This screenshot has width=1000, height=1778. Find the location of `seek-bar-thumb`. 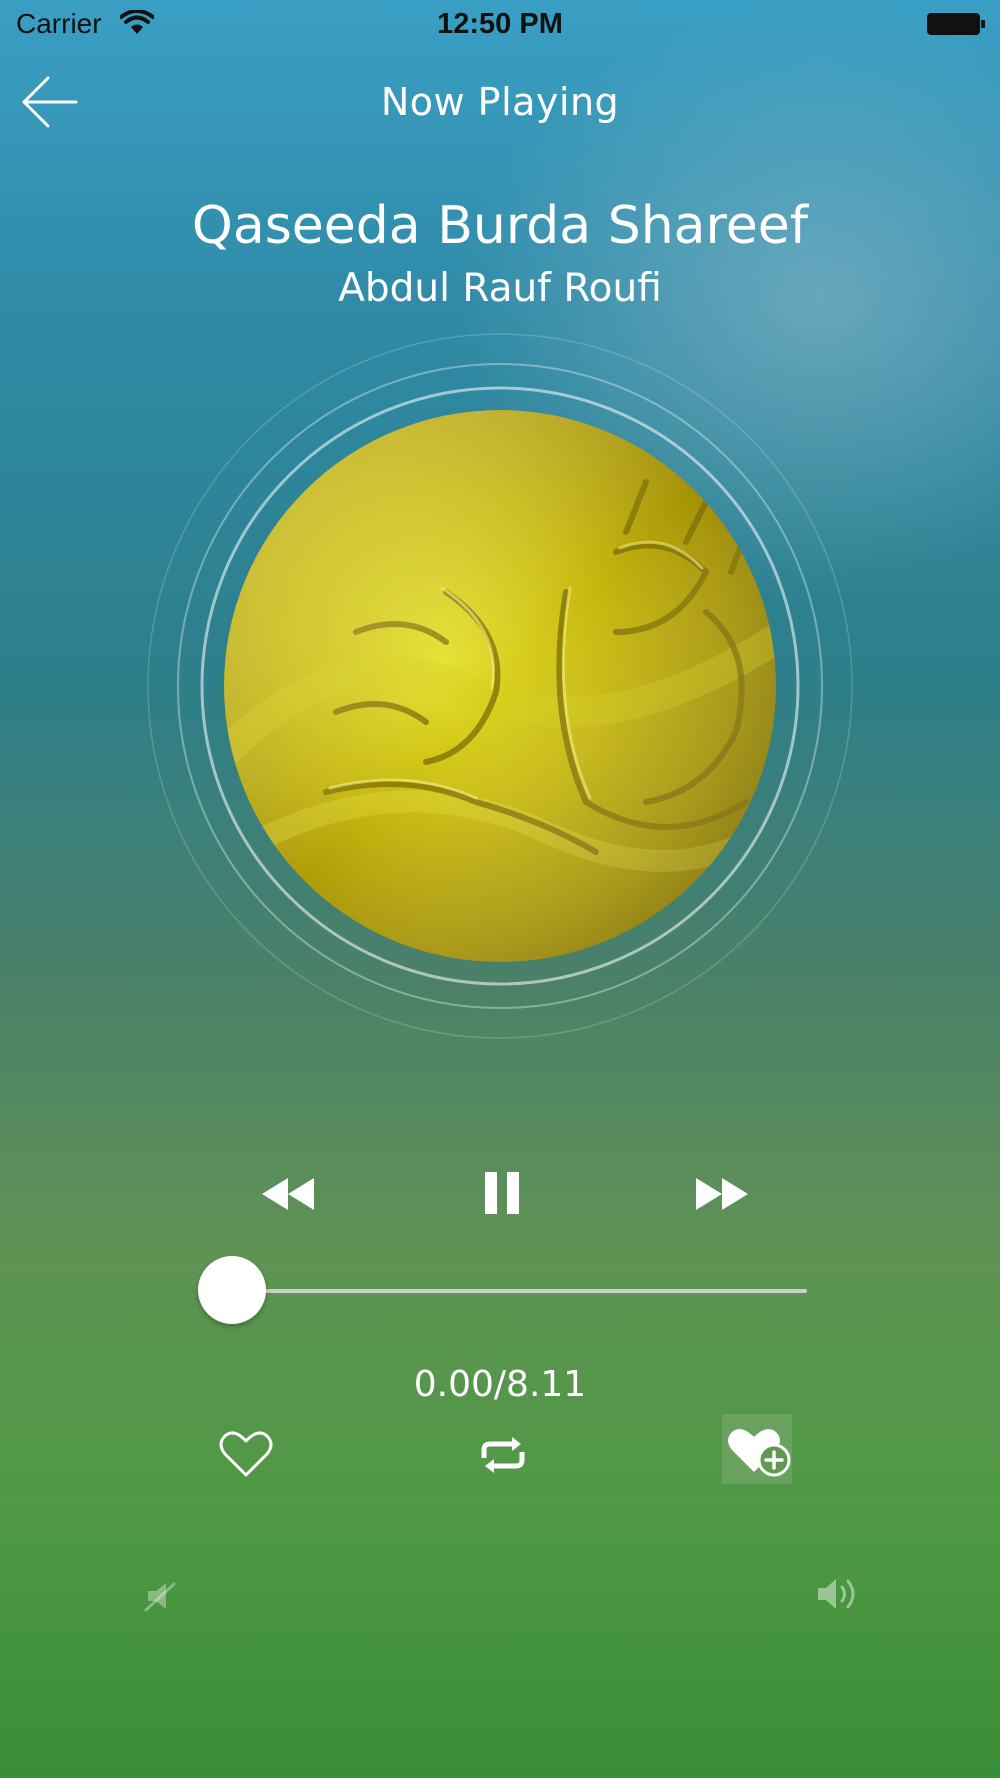

seek-bar-thumb is located at coordinates (232, 1290).